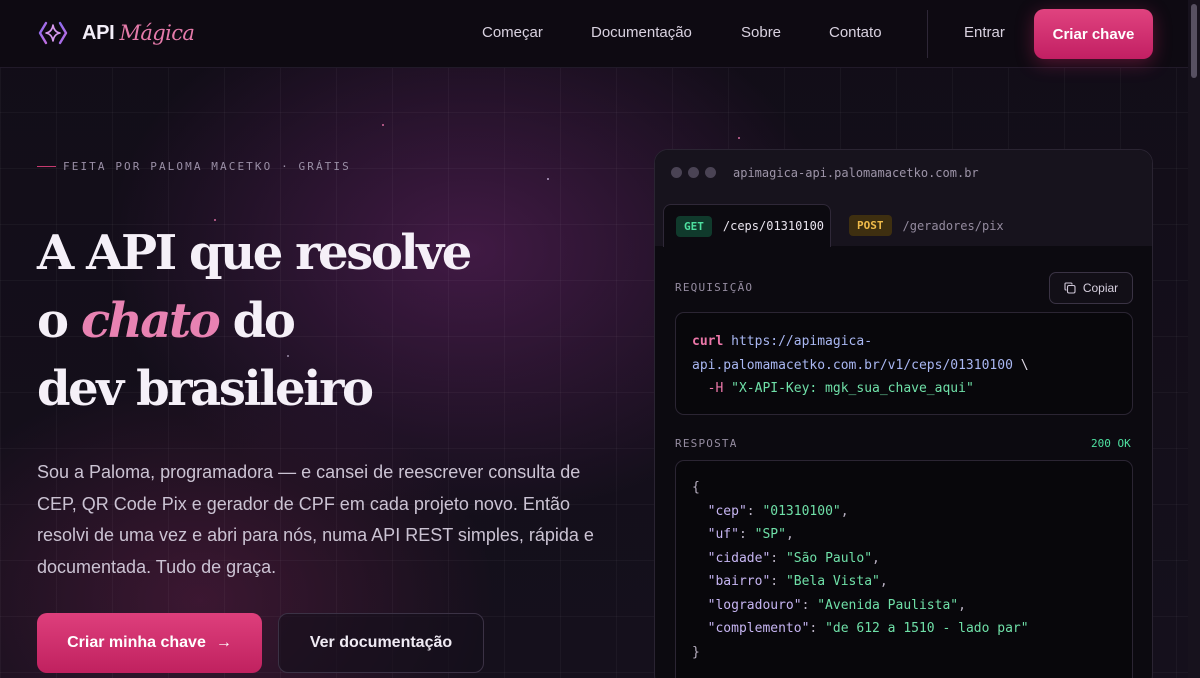  Describe the element at coordinates (773, 226) in the screenshot. I see `tab-path: /ceps/01310100` at that location.